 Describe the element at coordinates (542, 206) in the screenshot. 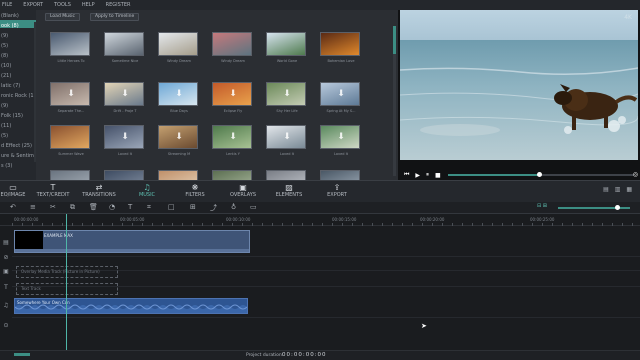

I see `zoom-out-in-icons: ⊟ ⊞` at that location.